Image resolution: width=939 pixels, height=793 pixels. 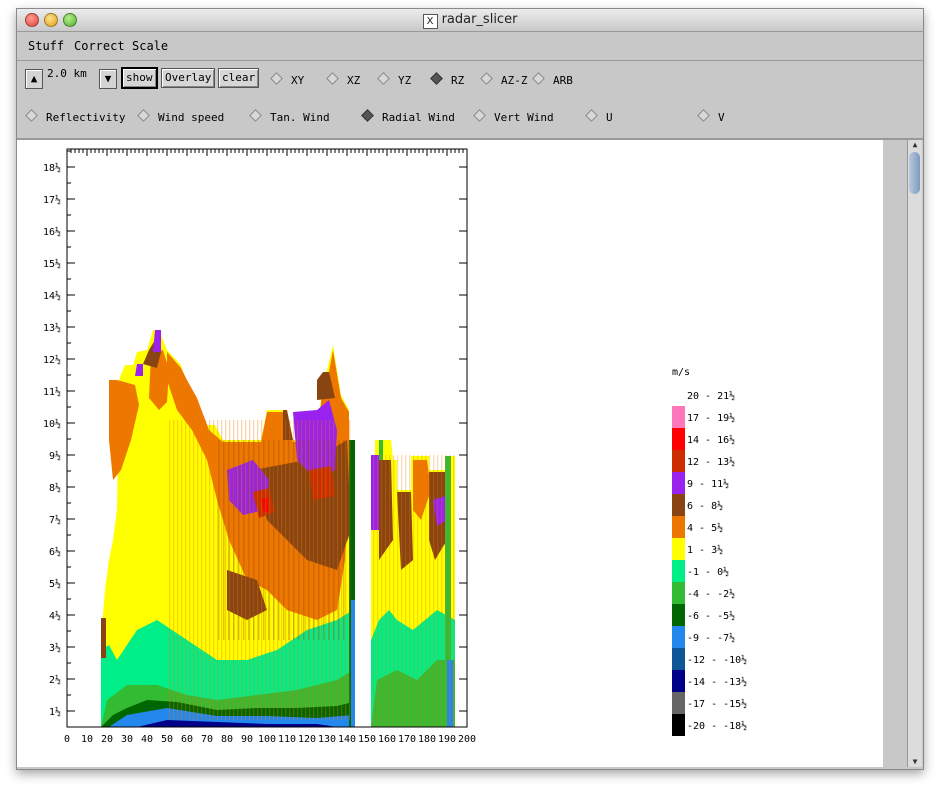 I want to click on y-tick-label: 7½, so click(x=55, y=520).